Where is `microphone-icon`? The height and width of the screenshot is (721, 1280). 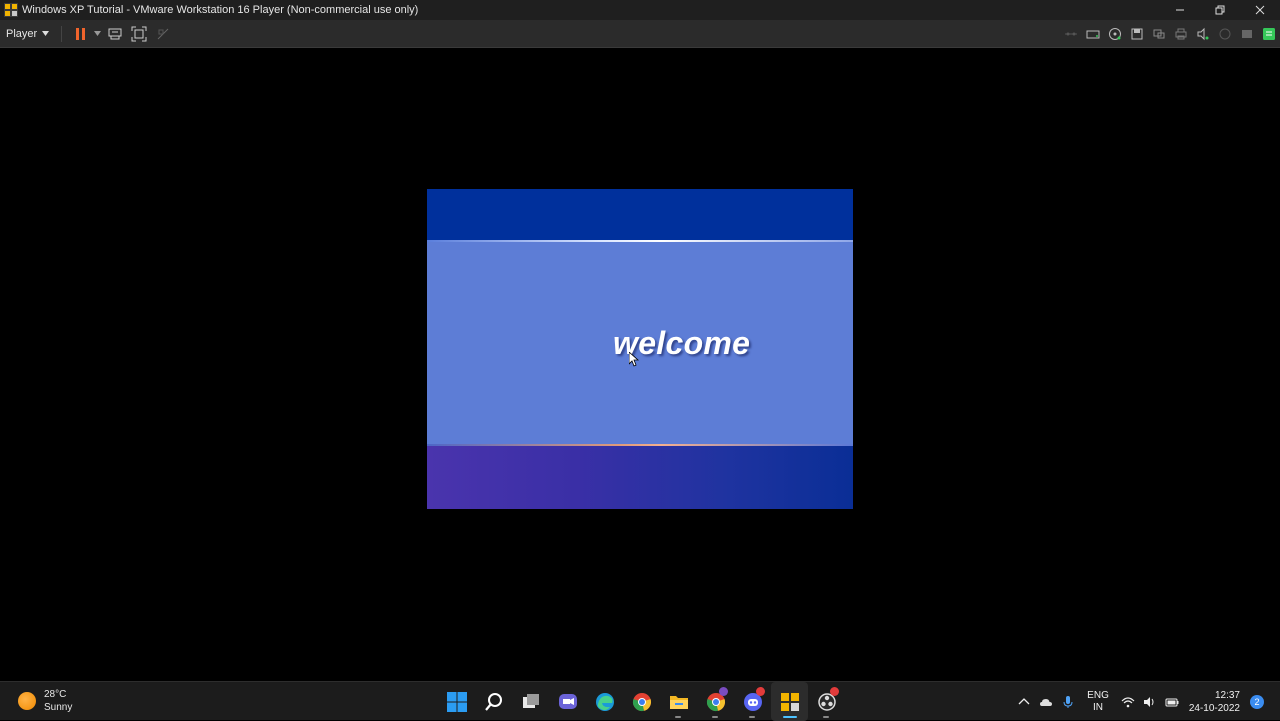
microphone-icon is located at coordinates (1068, 701).